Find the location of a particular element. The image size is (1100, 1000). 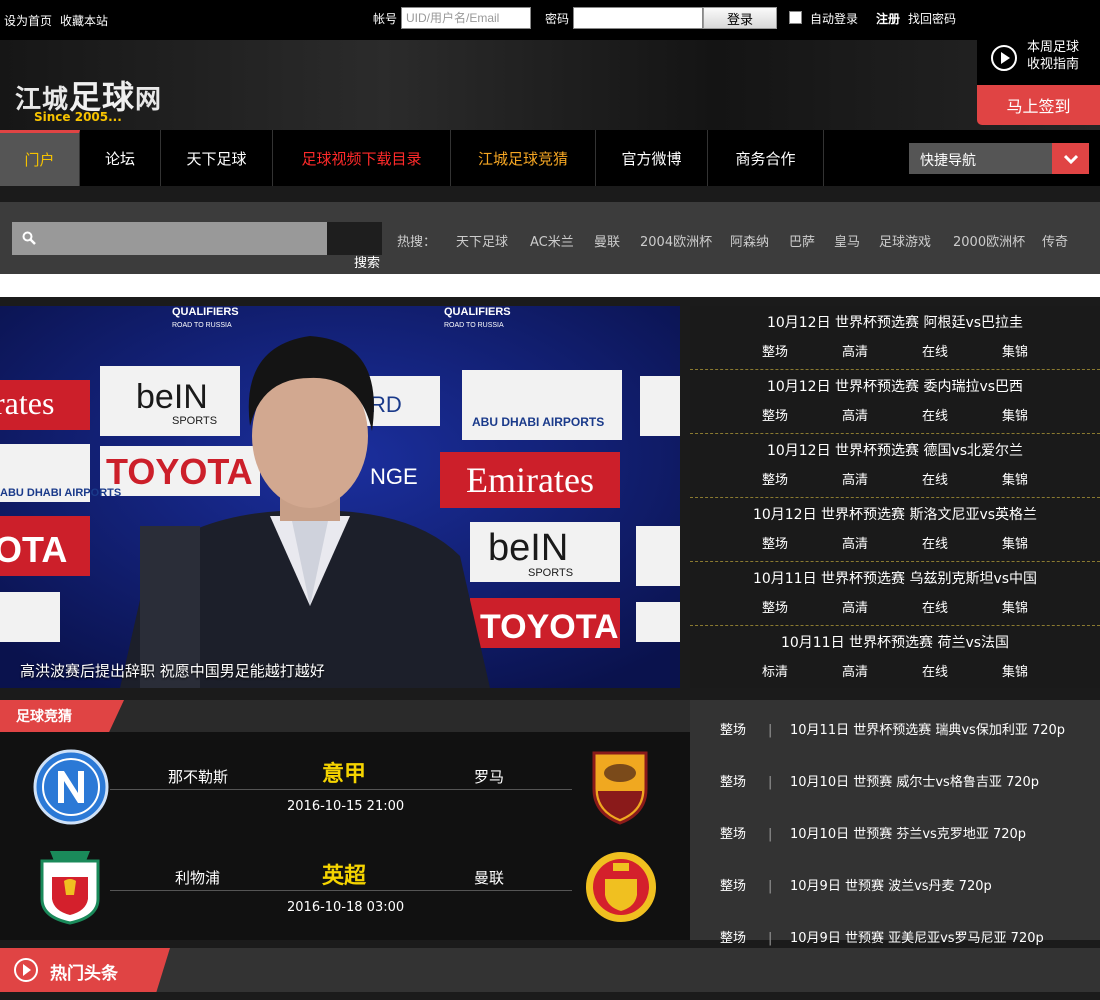

download-row: 整场 | 10月10日 世预赛 威尔士vs格鲁吉亚 720p is located at coordinates (879, 780).